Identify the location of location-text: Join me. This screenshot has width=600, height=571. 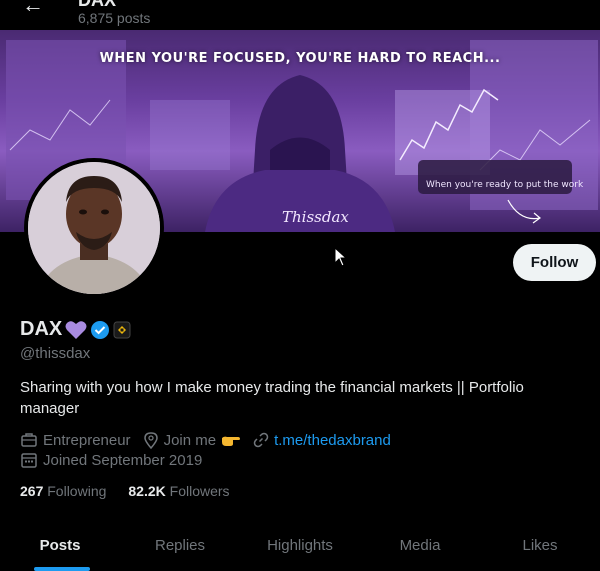
(190, 440).